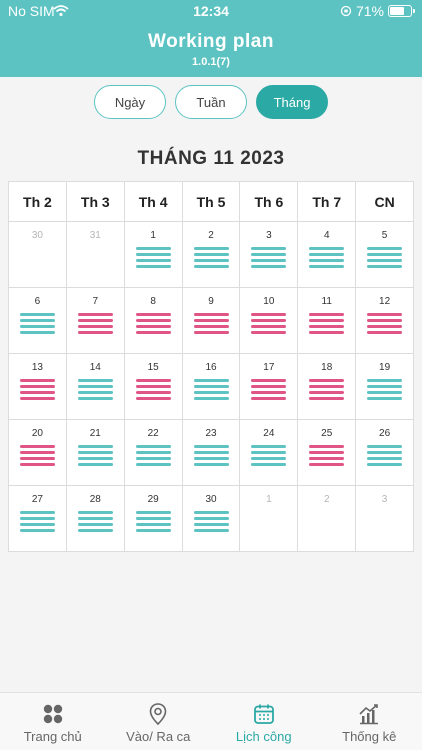  Describe the element at coordinates (95, 519) in the screenshot. I see `calendar-day-cell: 28` at that location.